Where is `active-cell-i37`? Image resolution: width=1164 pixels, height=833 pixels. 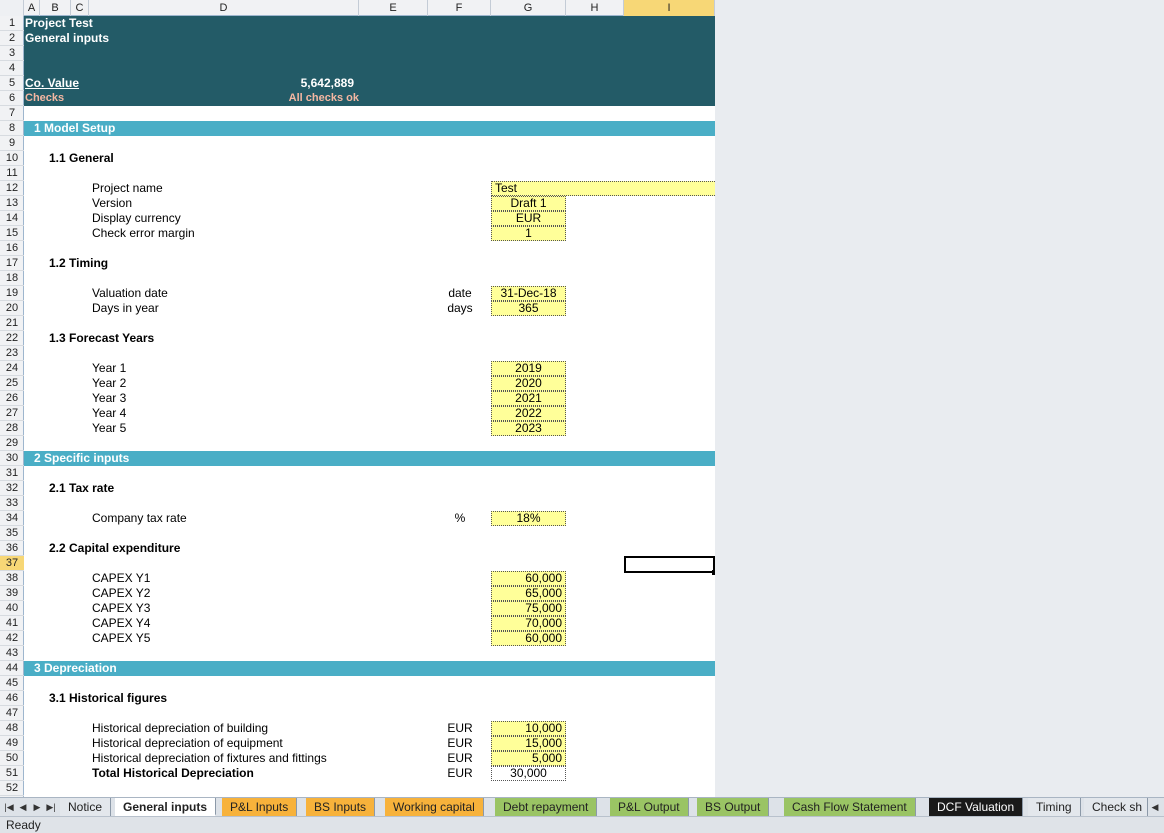
active-cell-i37 is located at coordinates (669, 565).